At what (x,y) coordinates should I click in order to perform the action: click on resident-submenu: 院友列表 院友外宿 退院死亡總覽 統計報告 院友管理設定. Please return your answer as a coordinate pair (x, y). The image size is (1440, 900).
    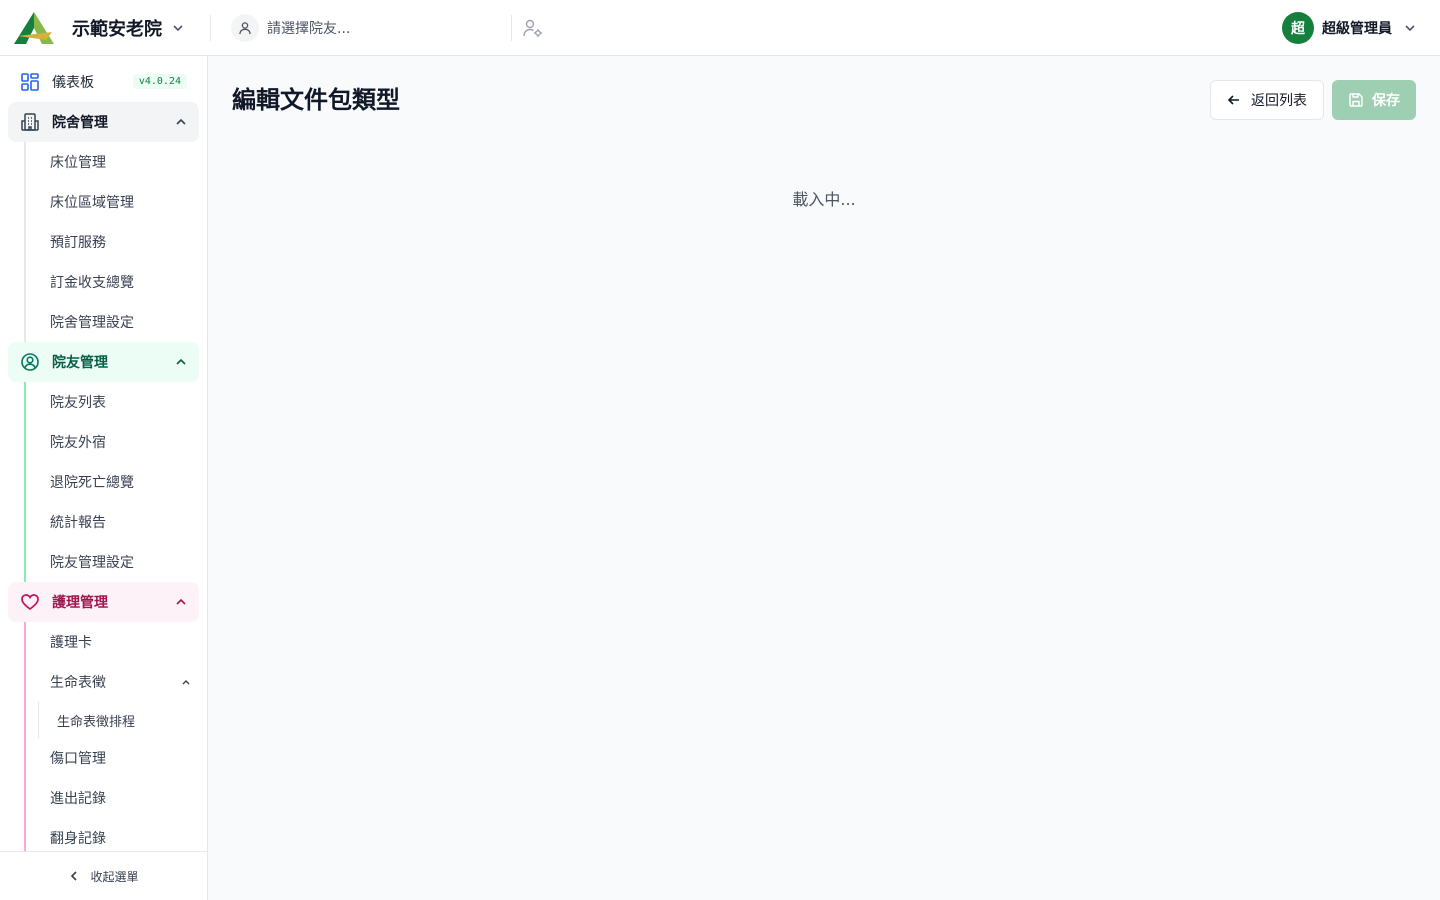
    Looking at the image, I should click on (115, 482).